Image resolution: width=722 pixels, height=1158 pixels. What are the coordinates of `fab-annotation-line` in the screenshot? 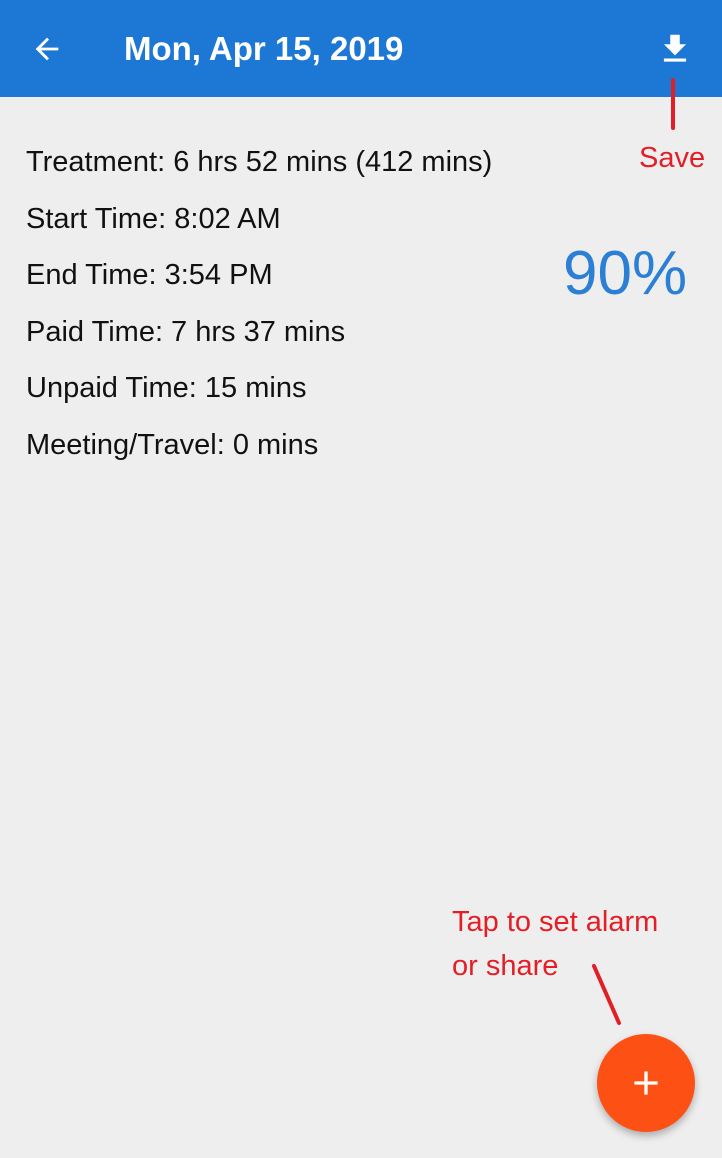 It's located at (606, 994).